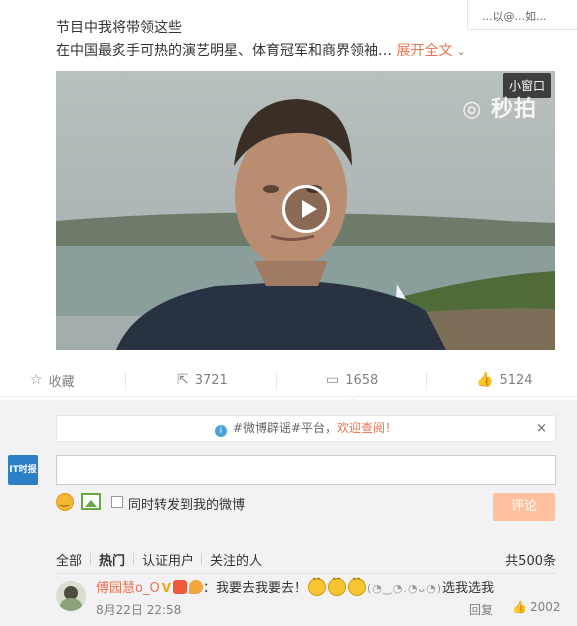 The image size is (577, 626). What do you see at coordinates (187, 505) in the screenshot?
I see `checkbox-label: 同时转发到我的微博` at bounding box center [187, 505].